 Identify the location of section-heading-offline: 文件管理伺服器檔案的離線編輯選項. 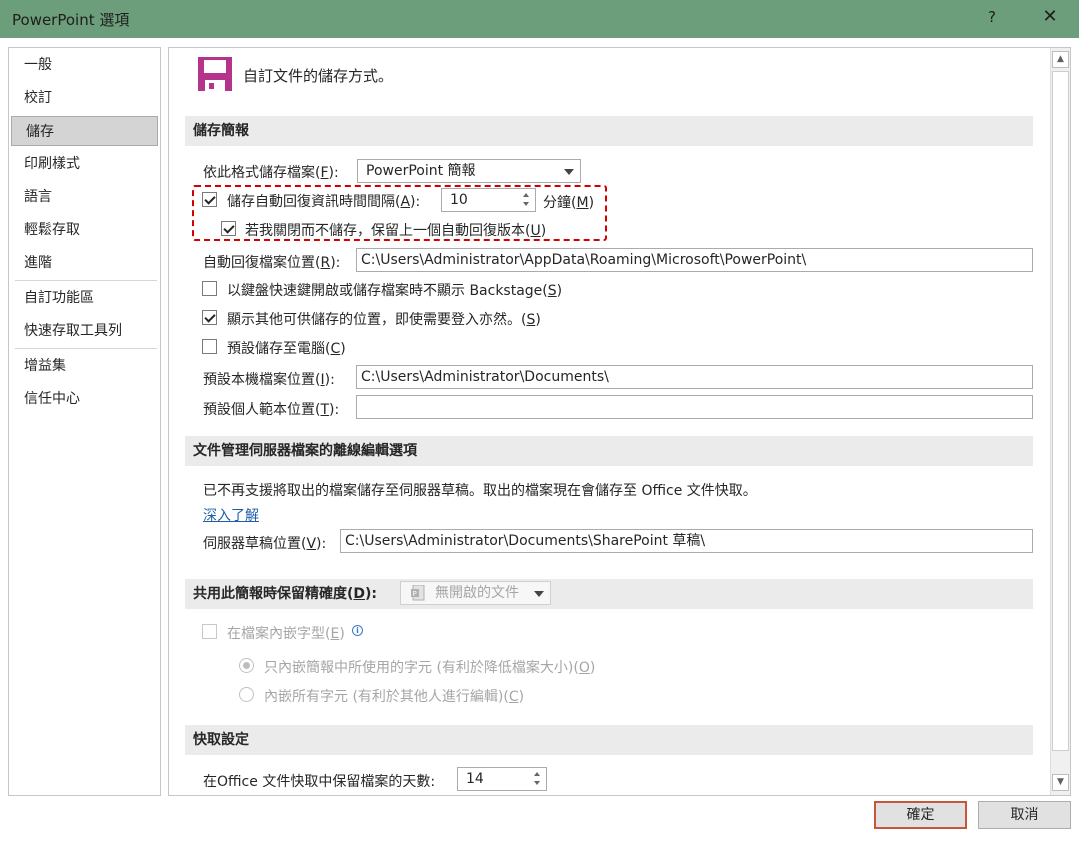
(609, 451).